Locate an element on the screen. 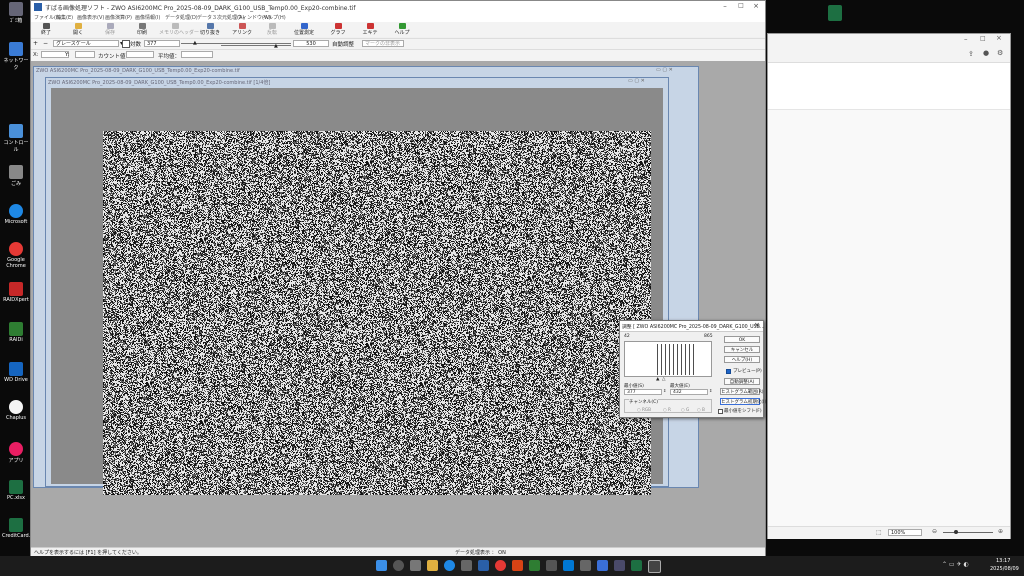 This screenshot has height=576, width=1024. menu-operation: 画像演算(P) is located at coordinates (118, 17).